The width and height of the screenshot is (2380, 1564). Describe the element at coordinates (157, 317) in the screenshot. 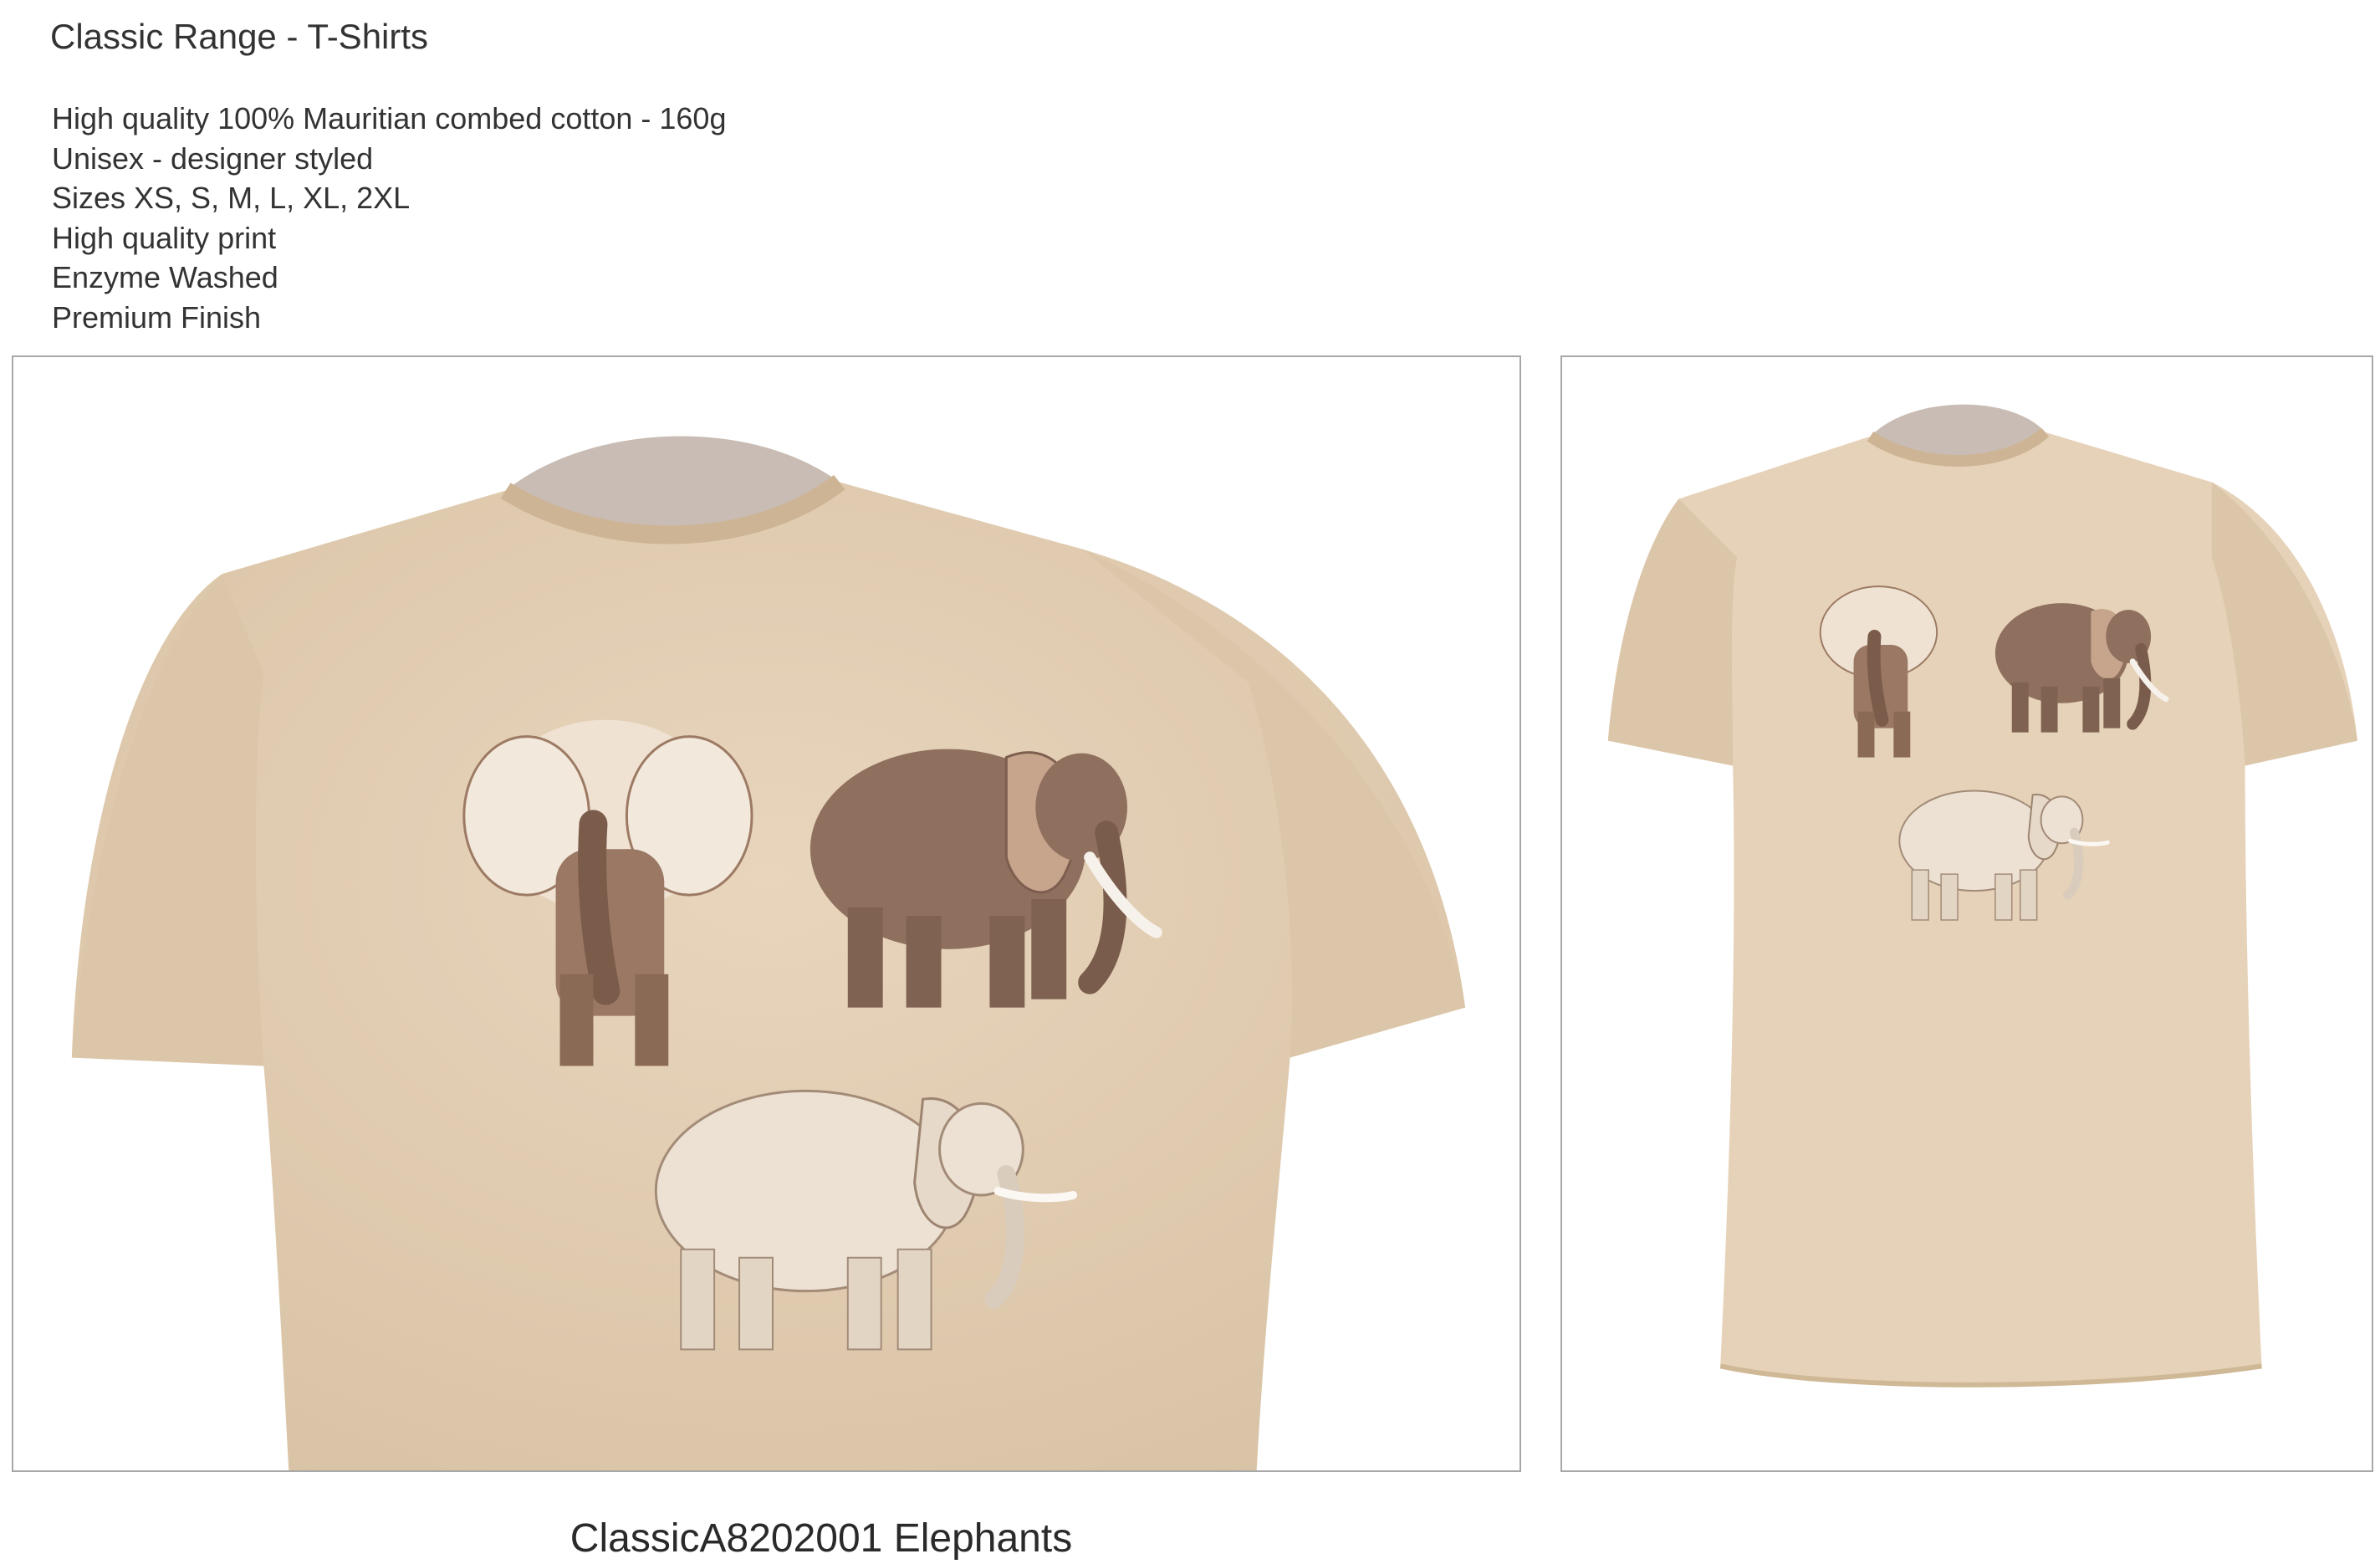

I see `spec-item: Premium Finish` at that location.